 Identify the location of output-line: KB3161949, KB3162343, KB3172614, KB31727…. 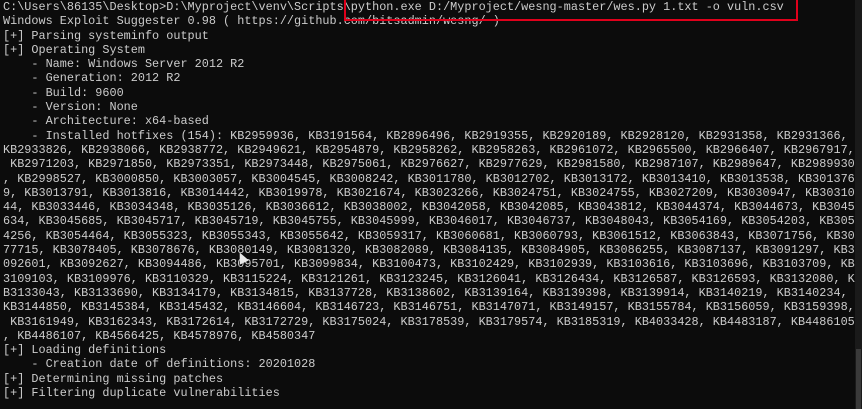
(429, 321).